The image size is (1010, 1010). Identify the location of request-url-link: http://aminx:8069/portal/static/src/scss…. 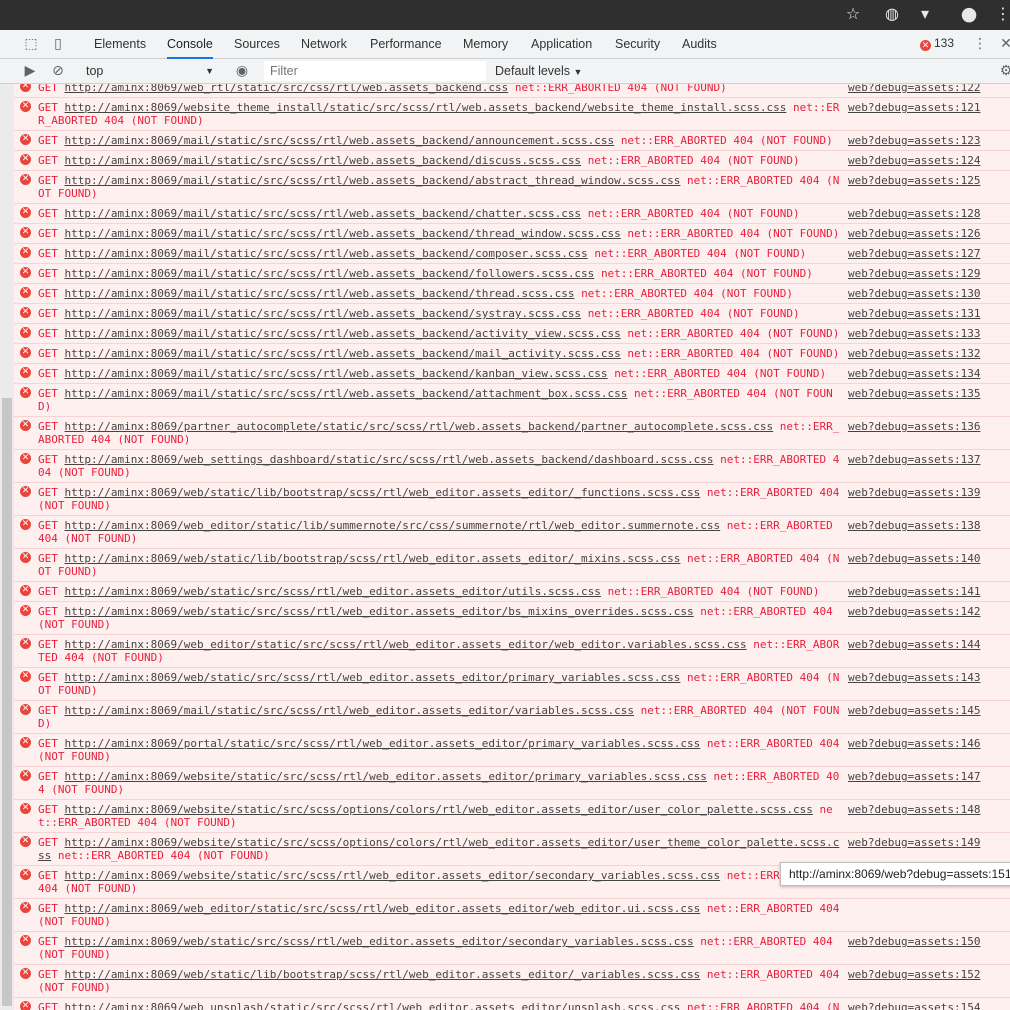
(383, 743).